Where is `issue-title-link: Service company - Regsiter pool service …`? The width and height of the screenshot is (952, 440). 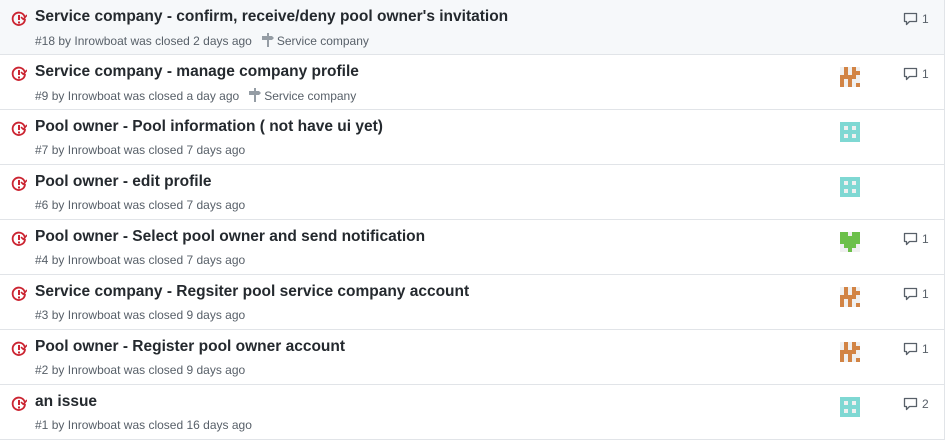
issue-title-link: Service company - Regsiter pool service … is located at coordinates (252, 292).